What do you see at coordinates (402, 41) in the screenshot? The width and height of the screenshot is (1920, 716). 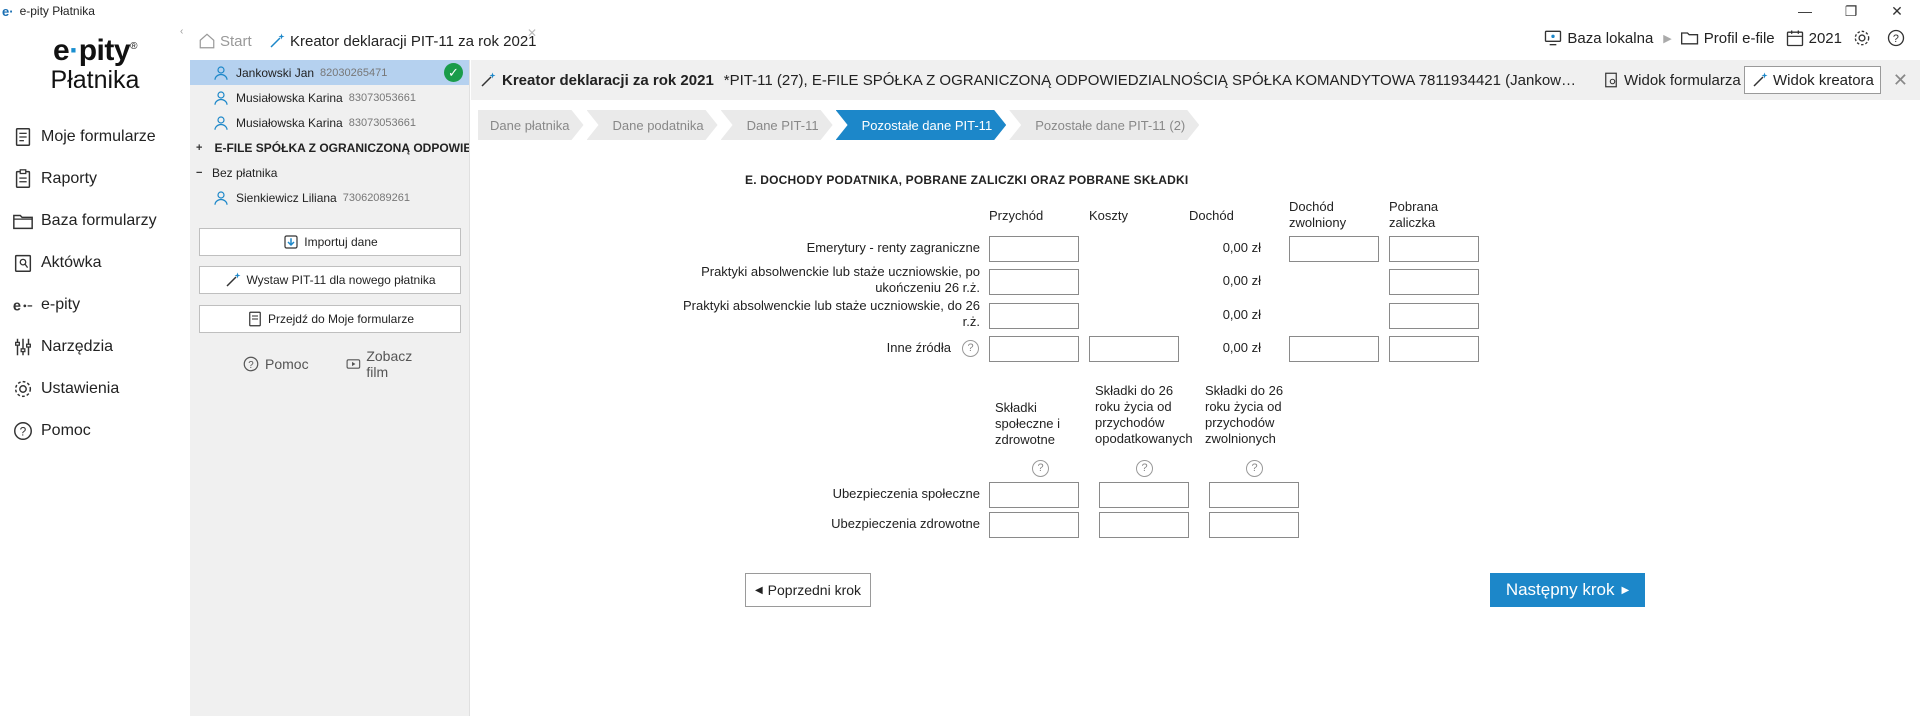 I see `tab-kreator: Kreator deklaracji PIT-11 za rok 2021` at bounding box center [402, 41].